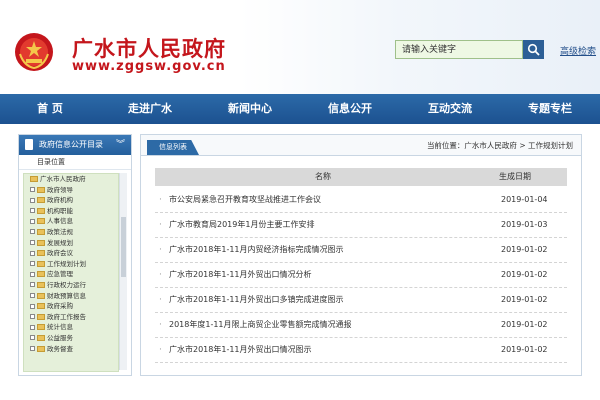 The image size is (600, 400). Describe the element at coordinates (71, 349) in the screenshot. I see `tree-item: 政务督查` at that location.